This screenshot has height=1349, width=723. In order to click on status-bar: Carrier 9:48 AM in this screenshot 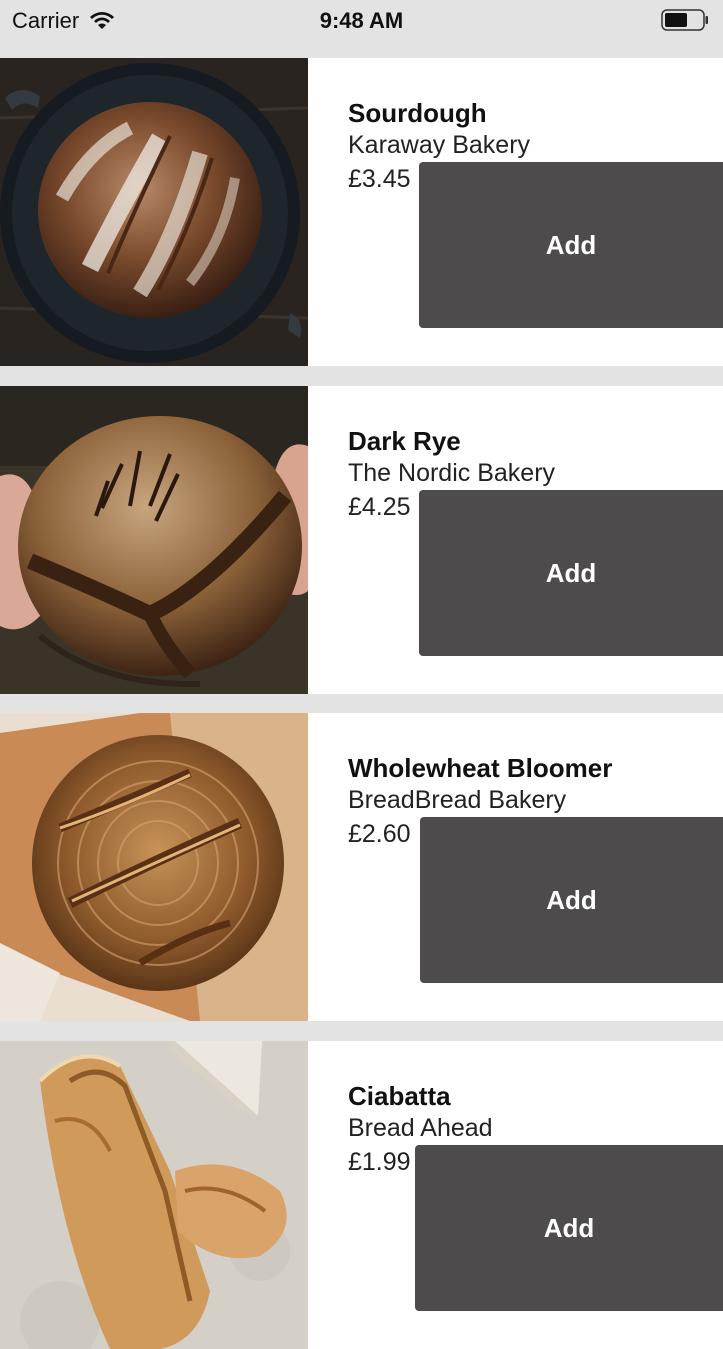, I will do `click(361, 29)`.